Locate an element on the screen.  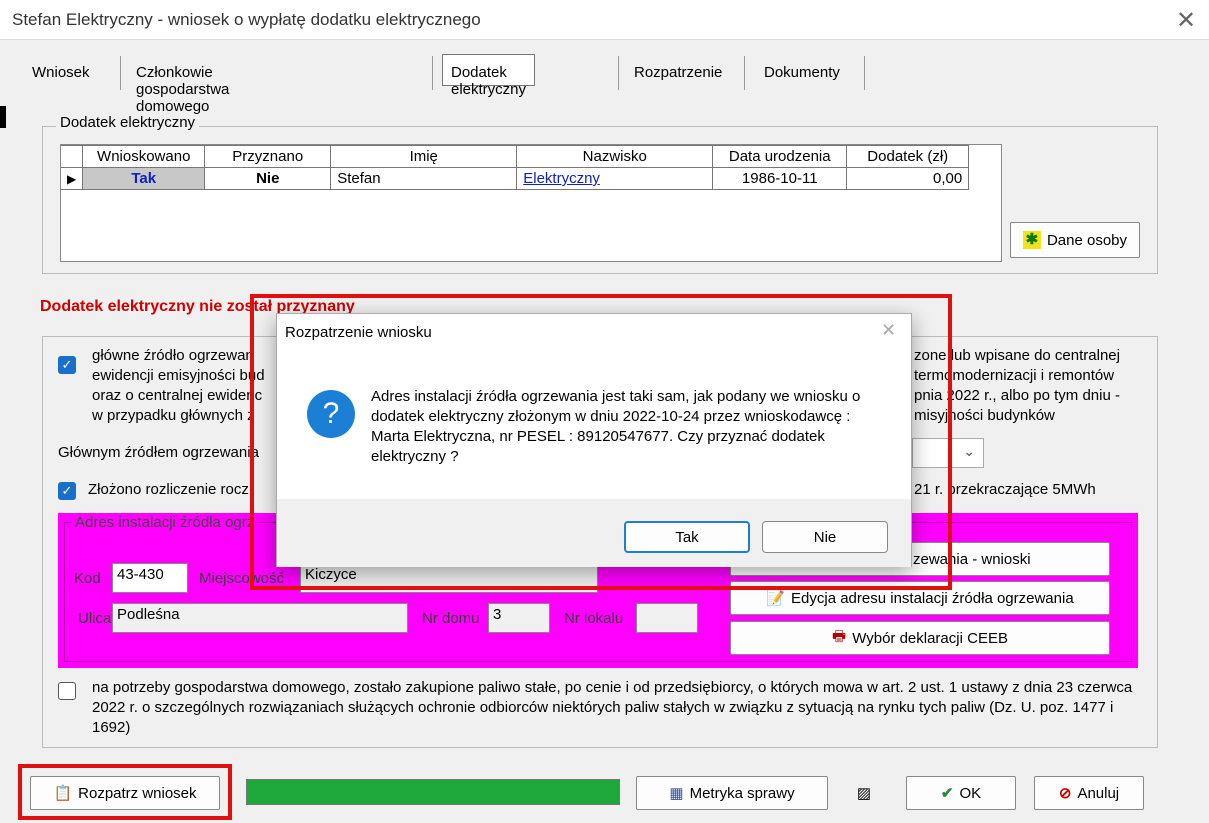
glowne-zrodlo-label: Głównym źródłem ogrzewania is located at coordinates (158, 452).